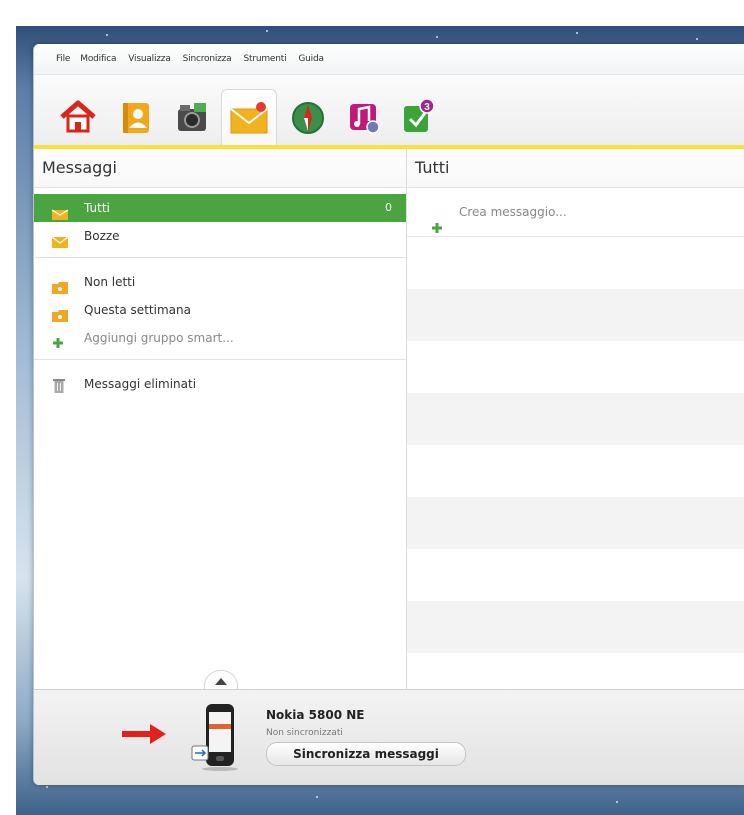  I want to click on menu-modifica: Modifica, so click(98, 59).